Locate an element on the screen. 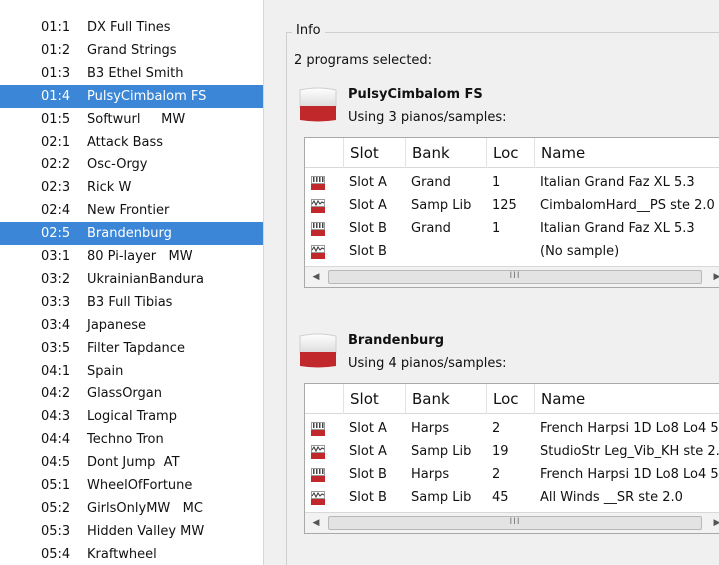 The width and height of the screenshot is (719, 565). program-number: 03:4 is located at coordinates (56, 325).